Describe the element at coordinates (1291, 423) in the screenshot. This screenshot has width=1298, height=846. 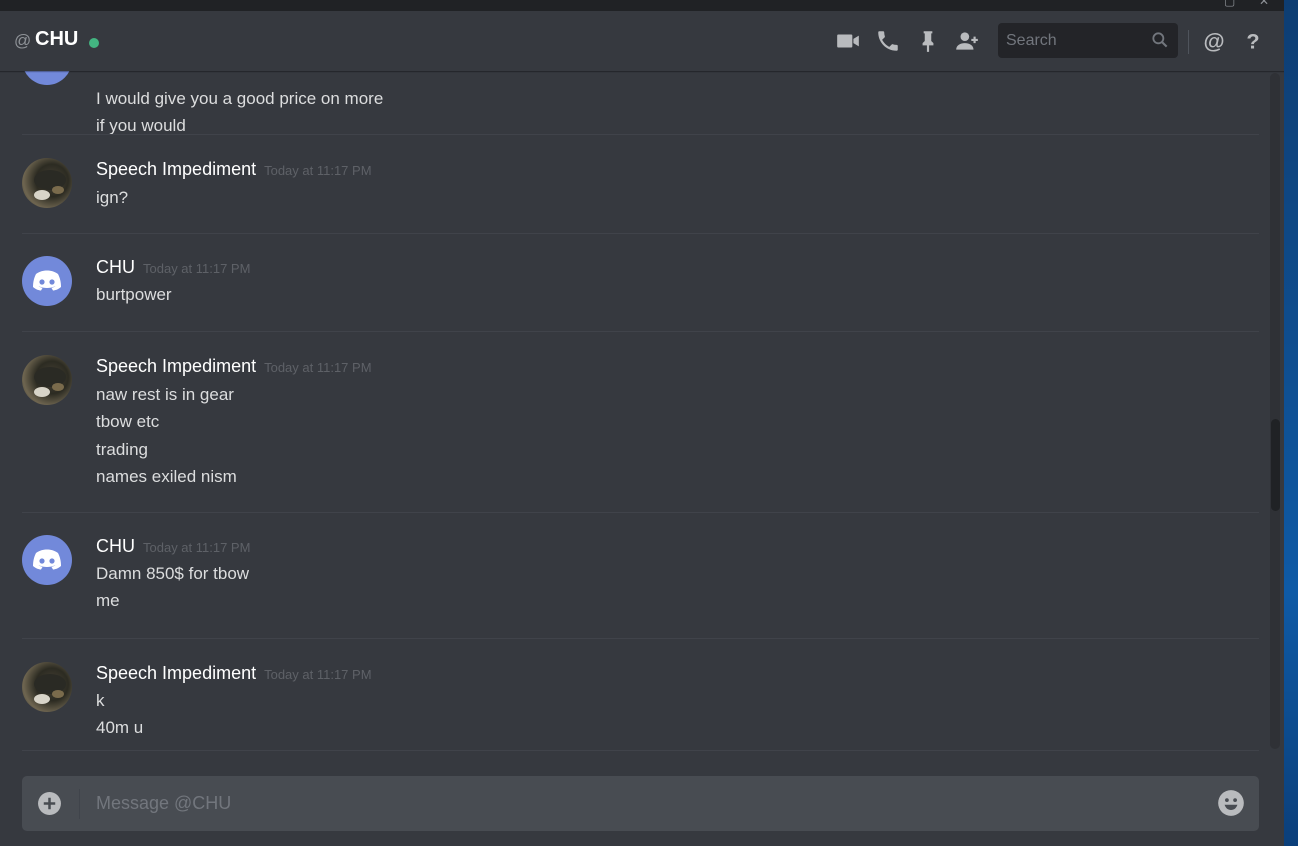
I see `desktop-background` at that location.